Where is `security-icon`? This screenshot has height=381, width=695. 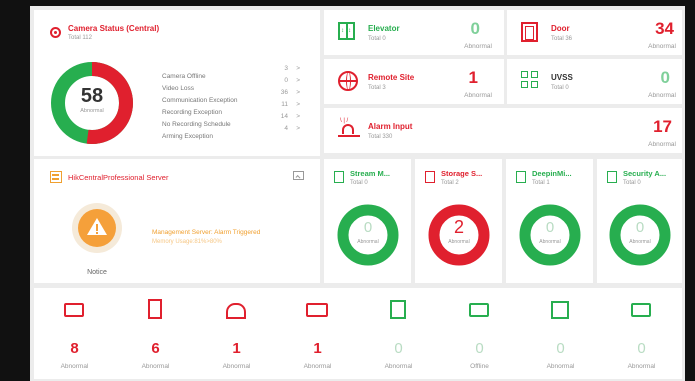 security-icon is located at coordinates (612, 177).